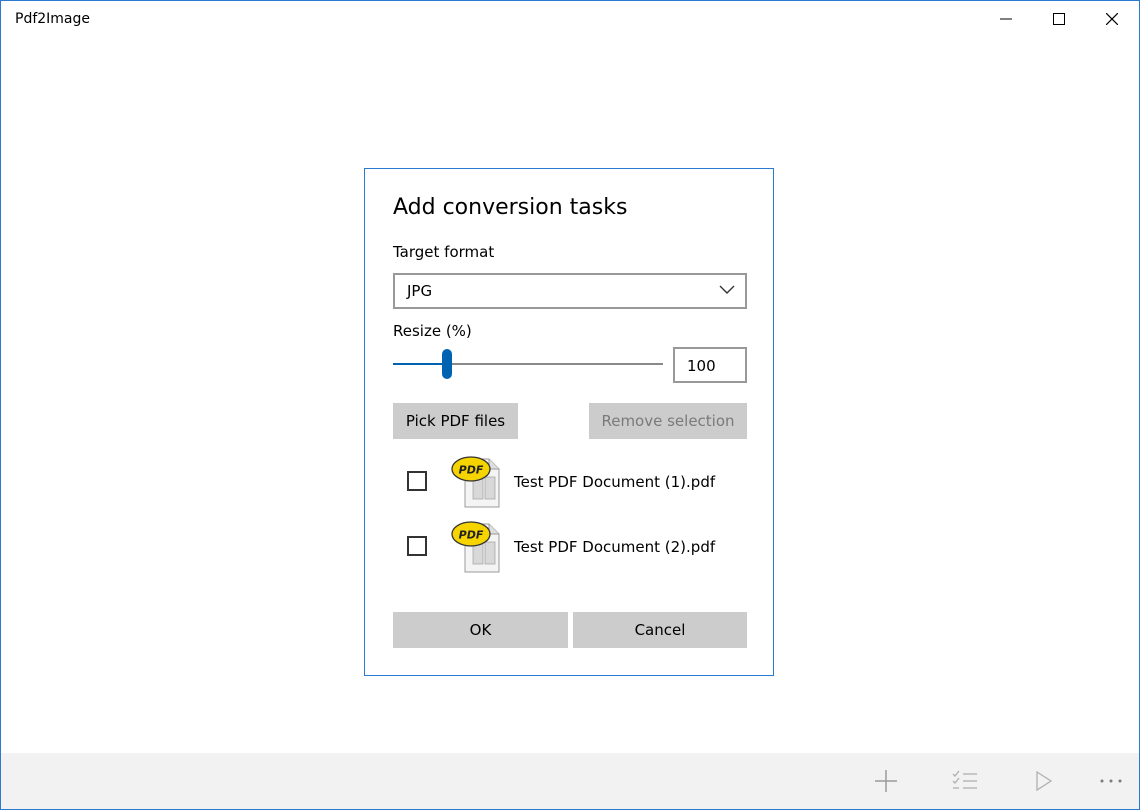 This screenshot has width=1140, height=810. Describe the element at coordinates (53, 19) in the screenshot. I see `app-title: Pdf2Image` at that location.